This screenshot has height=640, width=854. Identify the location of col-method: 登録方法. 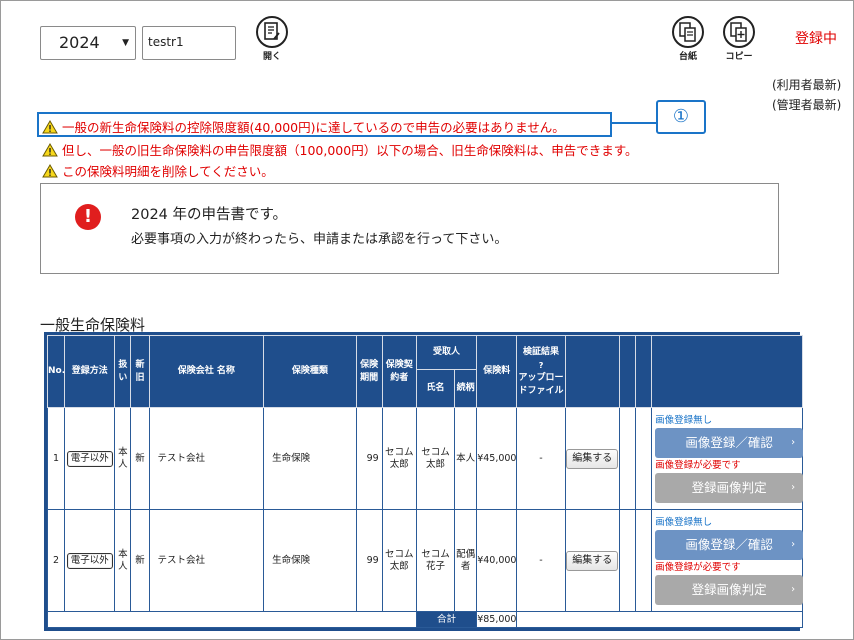
(90, 371).